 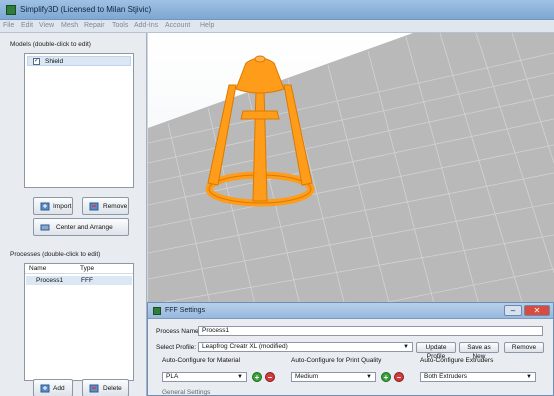 What do you see at coordinates (105, 387) in the screenshot?
I see `delete-process-button: Delete` at bounding box center [105, 387].